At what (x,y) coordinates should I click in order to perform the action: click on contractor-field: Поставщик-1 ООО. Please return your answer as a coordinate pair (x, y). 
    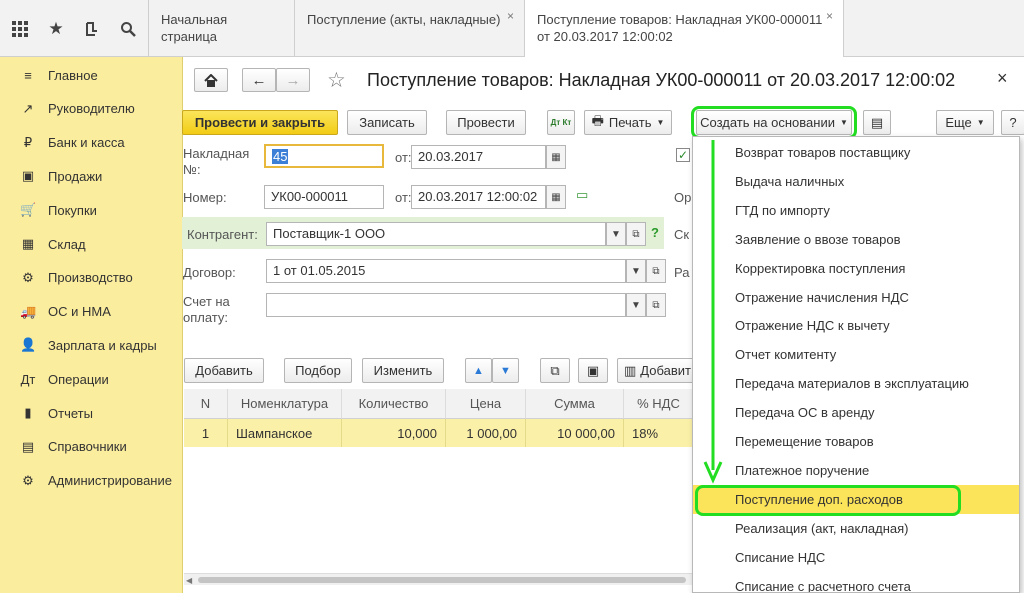
    Looking at the image, I should click on (436, 234).